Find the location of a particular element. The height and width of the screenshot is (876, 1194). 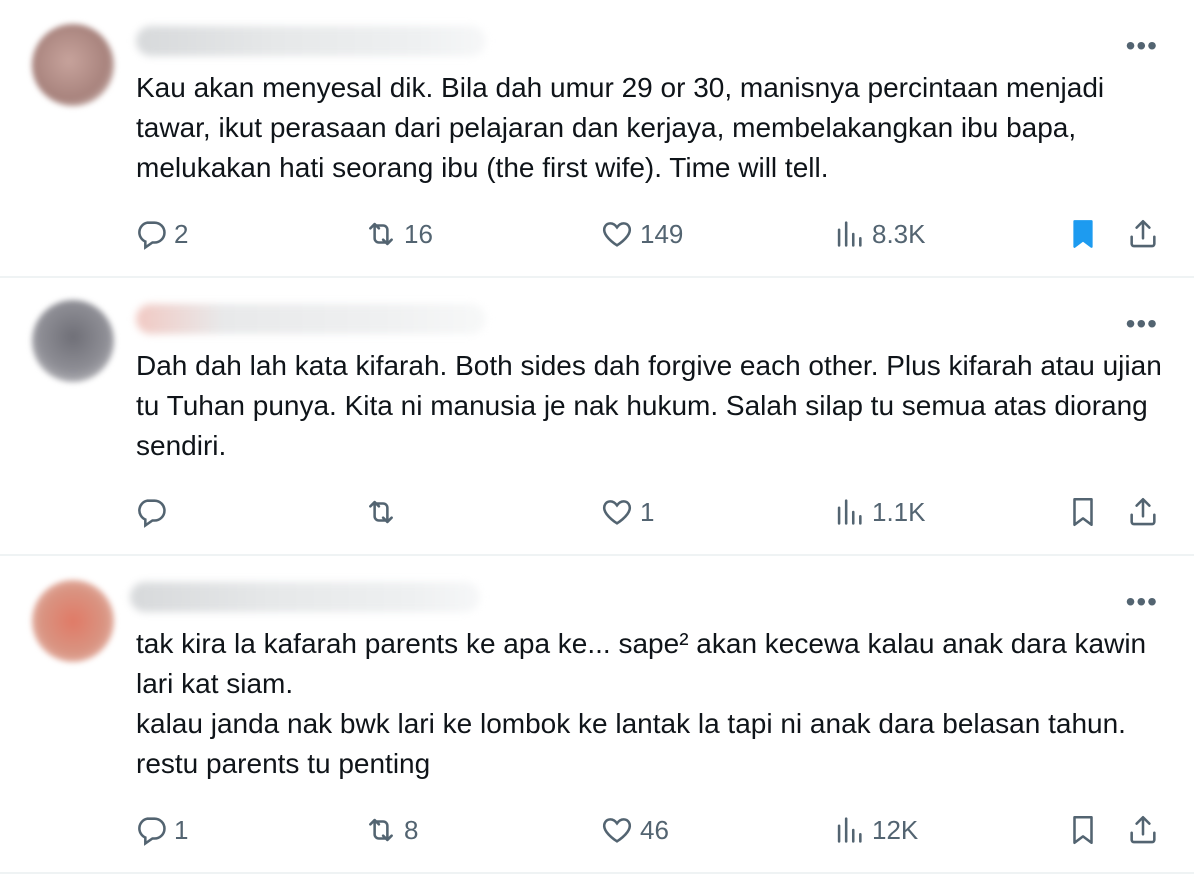

view-count: 8.3K is located at coordinates (899, 233).